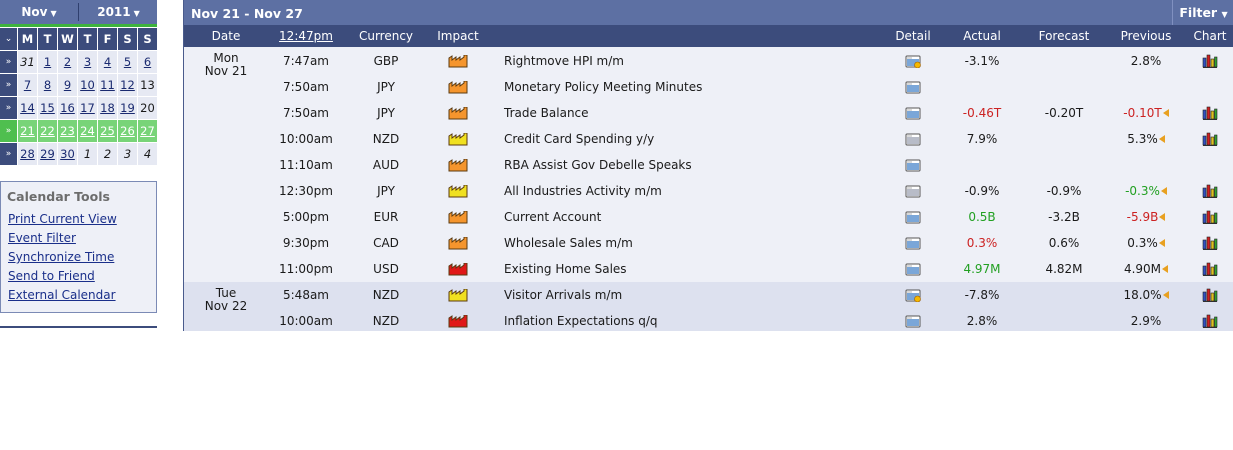 Image resolution: width=1233 pixels, height=450 pixels. Describe the element at coordinates (386, 269) in the screenshot. I see `event-currency: USD` at that location.